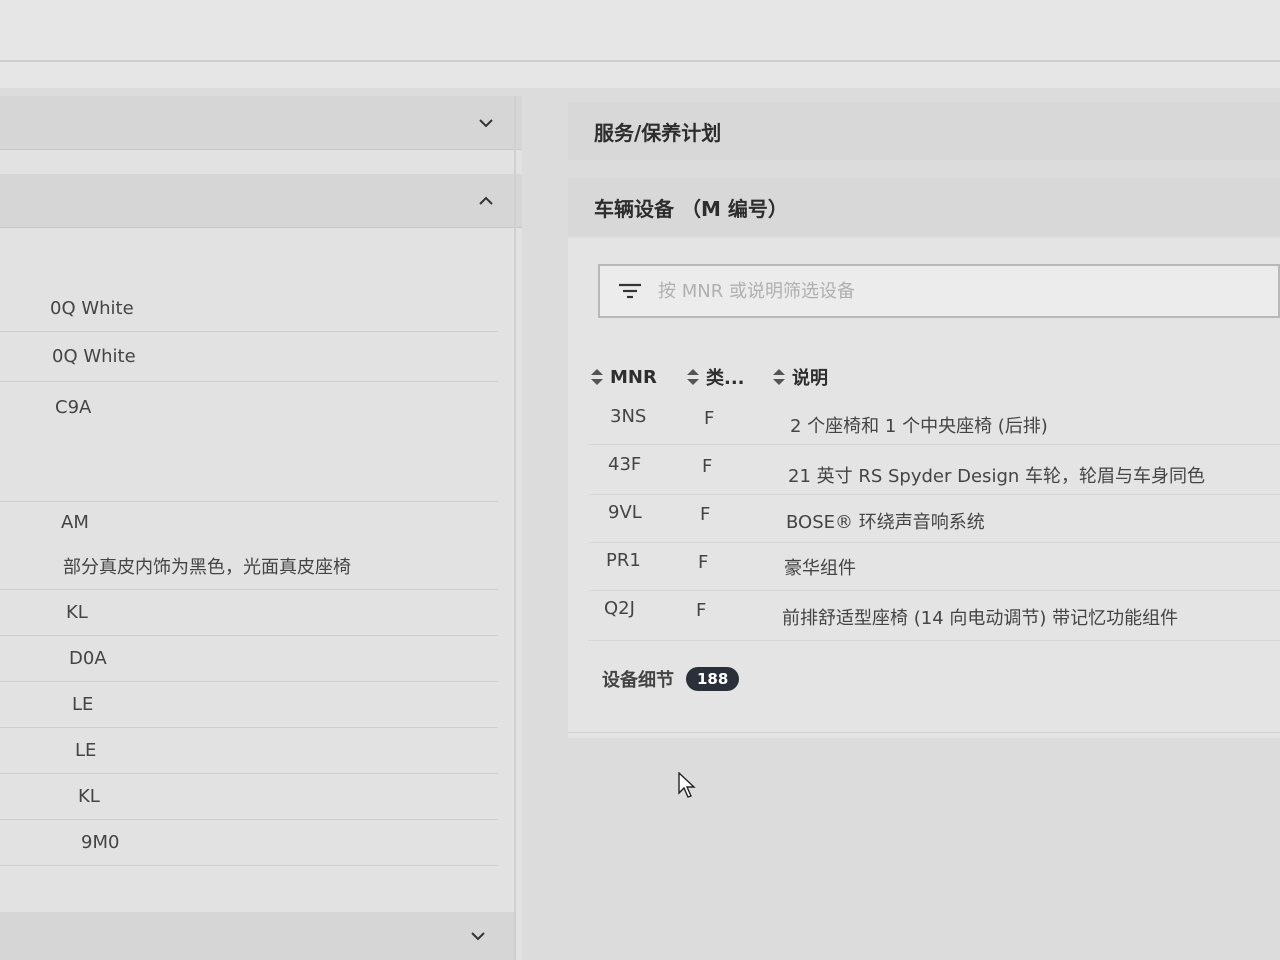 This screenshot has height=960, width=1280. I want to click on list-item-text: C9A, so click(73, 407).